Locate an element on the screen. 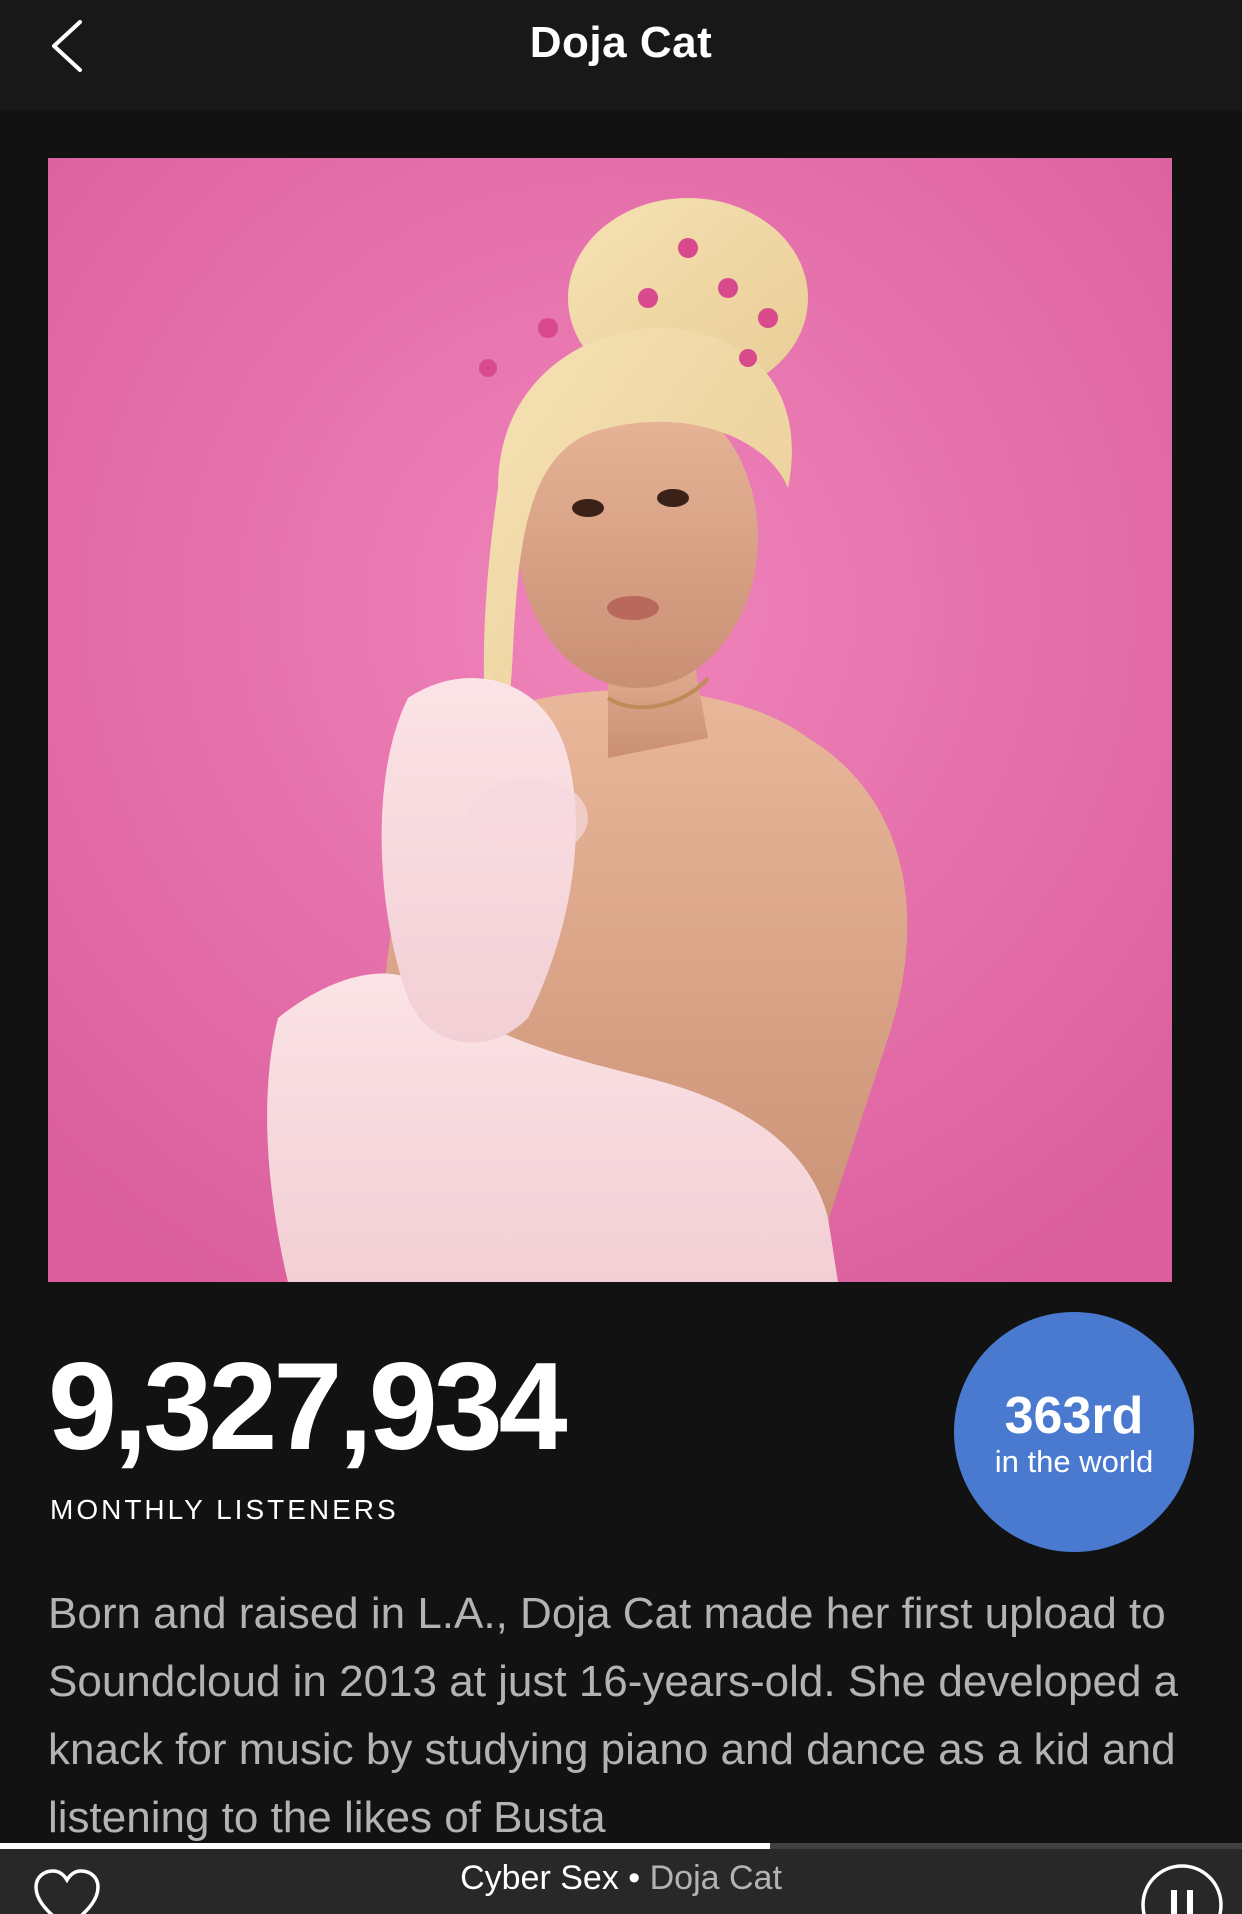 The image size is (1242, 1914). now-playing-artist: Doja Cat is located at coordinates (715, 1878).